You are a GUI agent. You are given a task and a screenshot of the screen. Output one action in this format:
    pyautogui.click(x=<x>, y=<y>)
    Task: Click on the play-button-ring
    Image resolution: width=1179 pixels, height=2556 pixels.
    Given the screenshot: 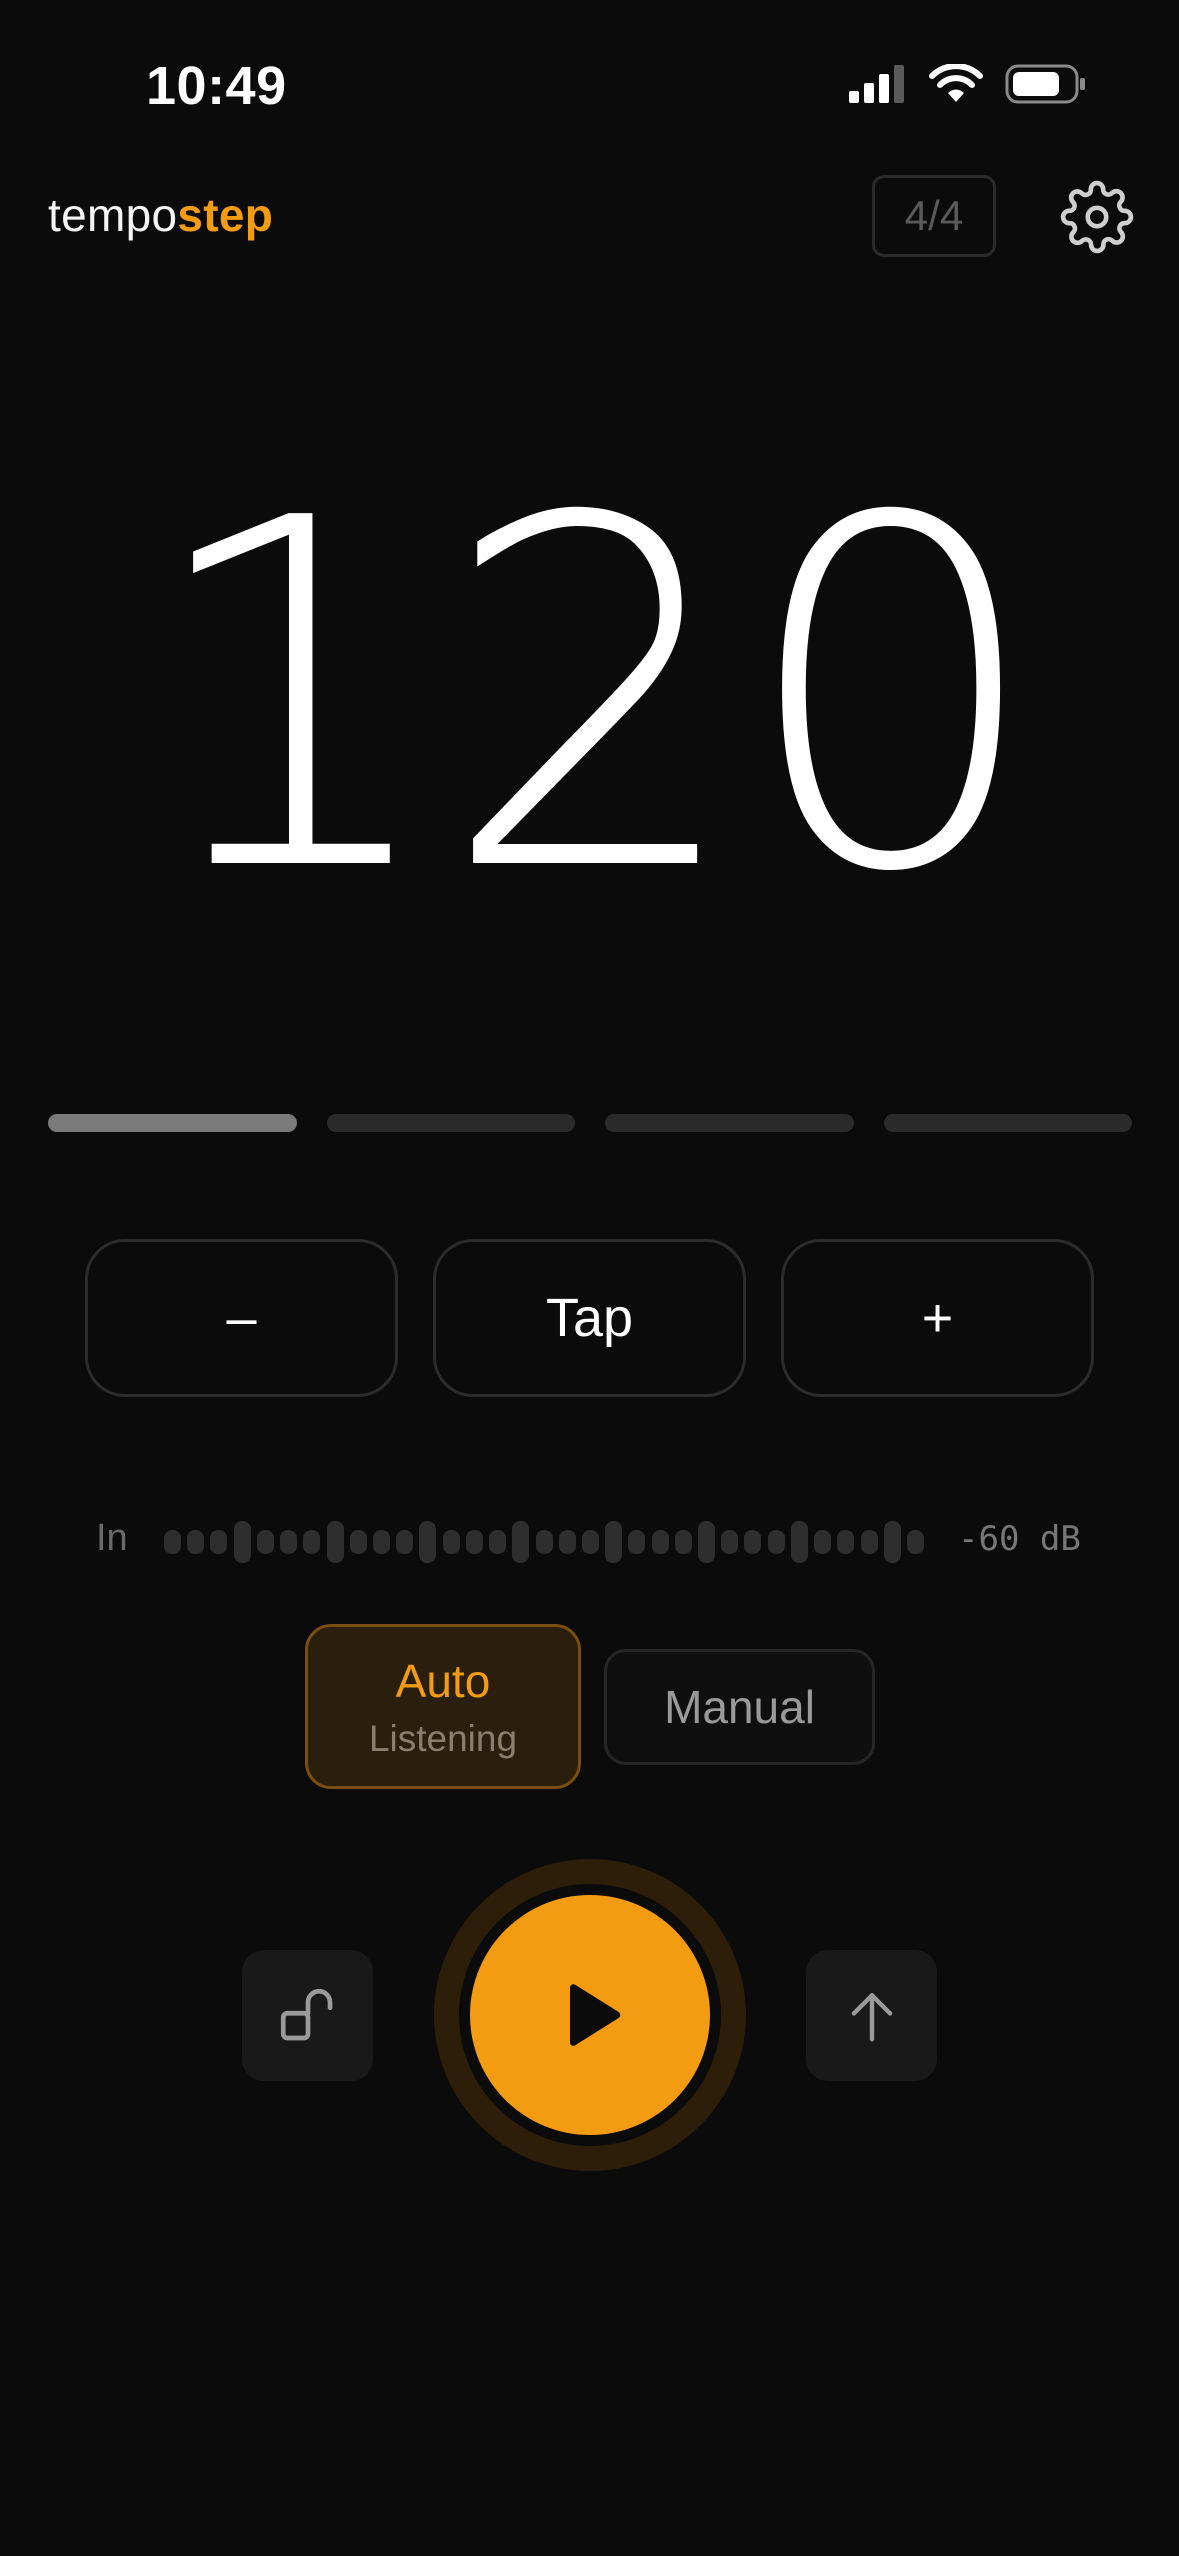 What is the action you would take?
    pyautogui.click(x=590, y=2015)
    